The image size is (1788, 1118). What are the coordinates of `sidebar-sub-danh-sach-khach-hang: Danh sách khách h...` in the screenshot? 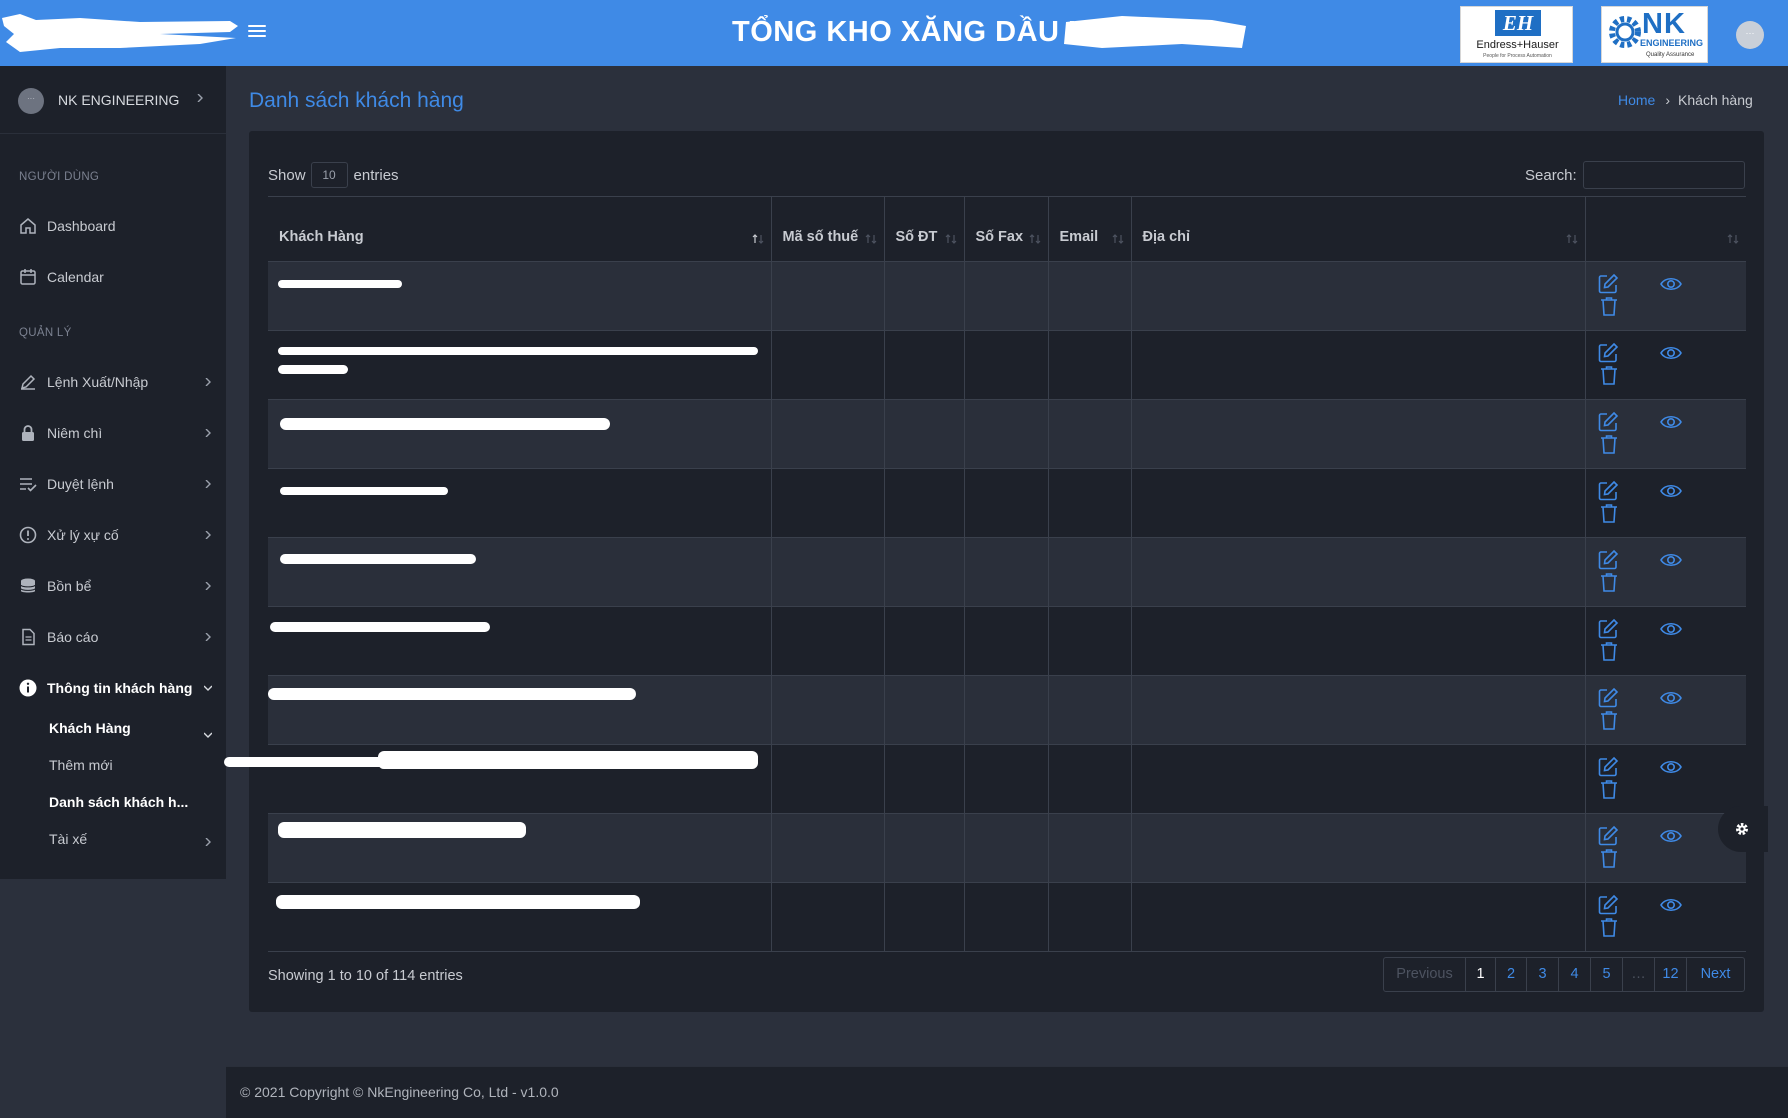 It's located at (113, 802).